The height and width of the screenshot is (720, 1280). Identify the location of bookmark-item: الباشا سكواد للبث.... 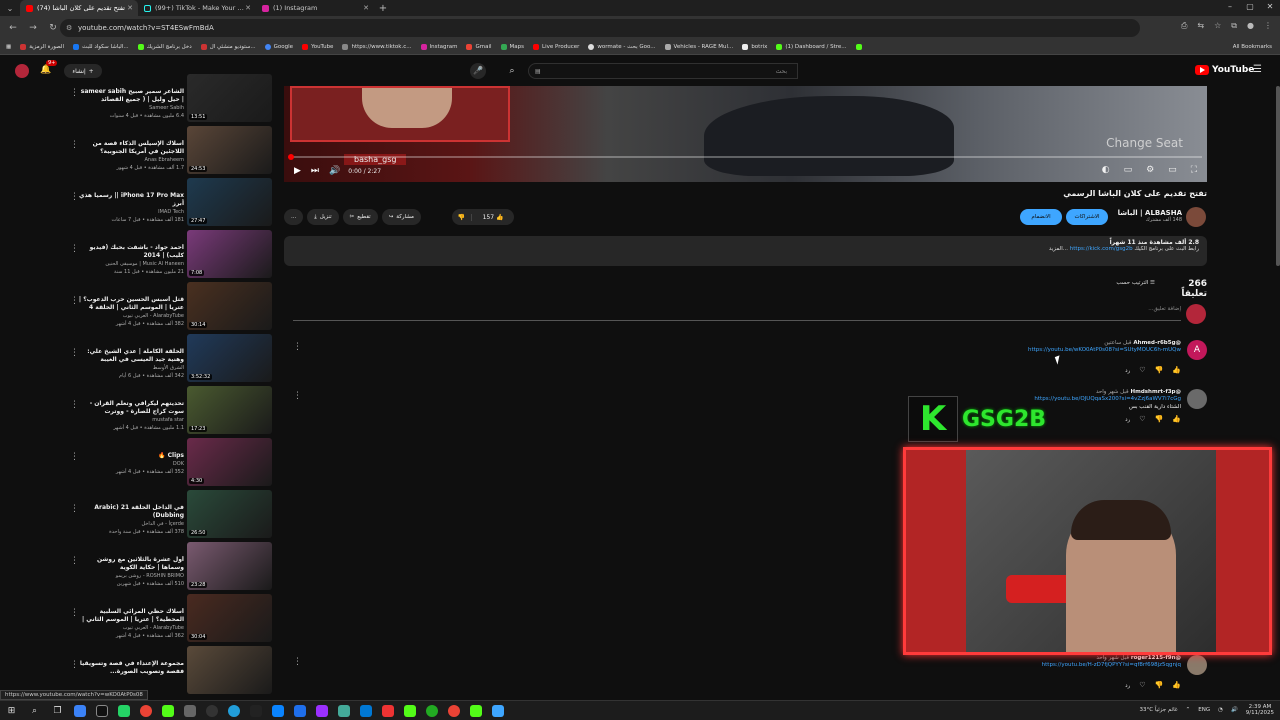
(101, 47).